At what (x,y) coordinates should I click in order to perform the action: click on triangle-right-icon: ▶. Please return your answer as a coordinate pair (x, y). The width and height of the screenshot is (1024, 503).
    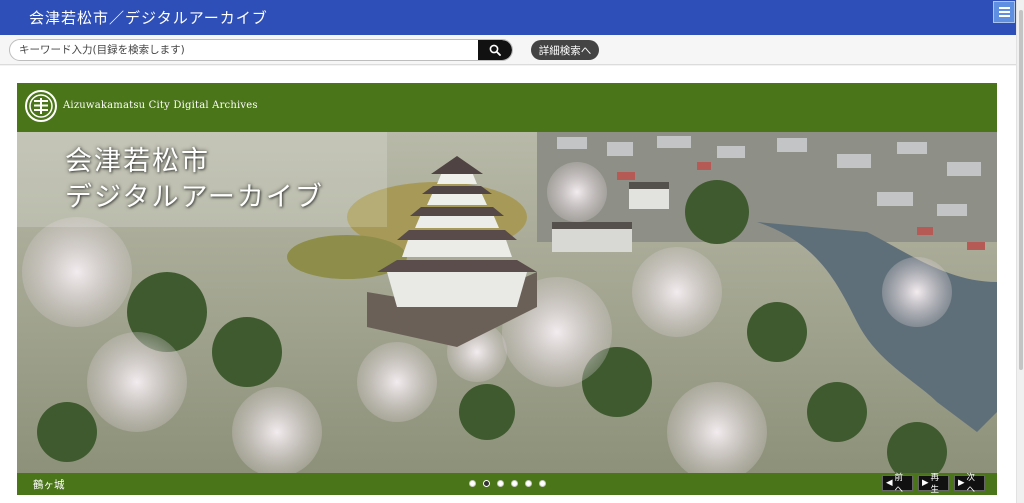
    Looking at the image, I should click on (961, 483).